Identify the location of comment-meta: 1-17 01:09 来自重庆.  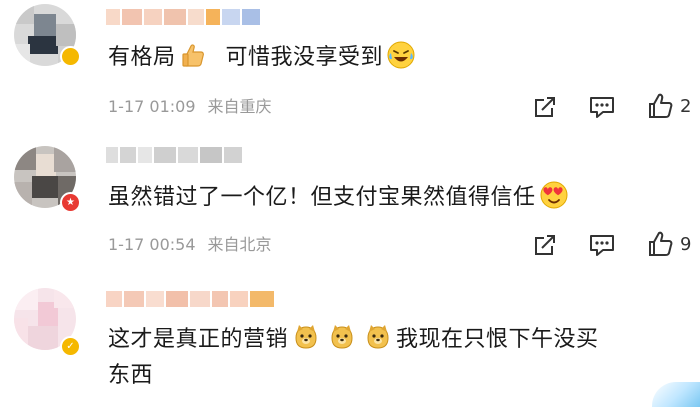
(190, 107).